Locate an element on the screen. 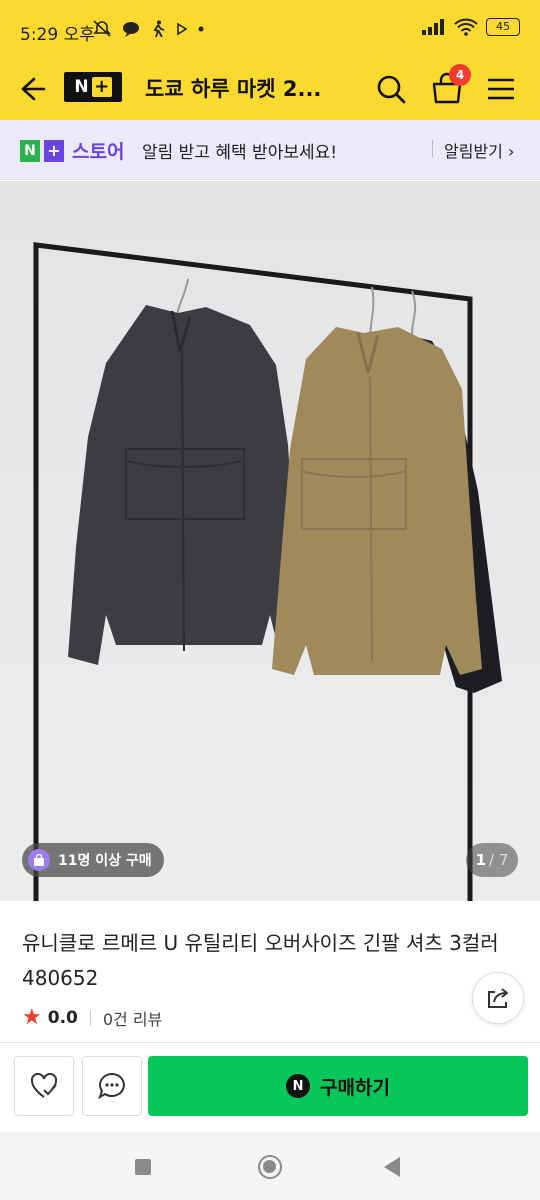 The image size is (540, 1200). system-navigation-bar is located at coordinates (270, 1166).